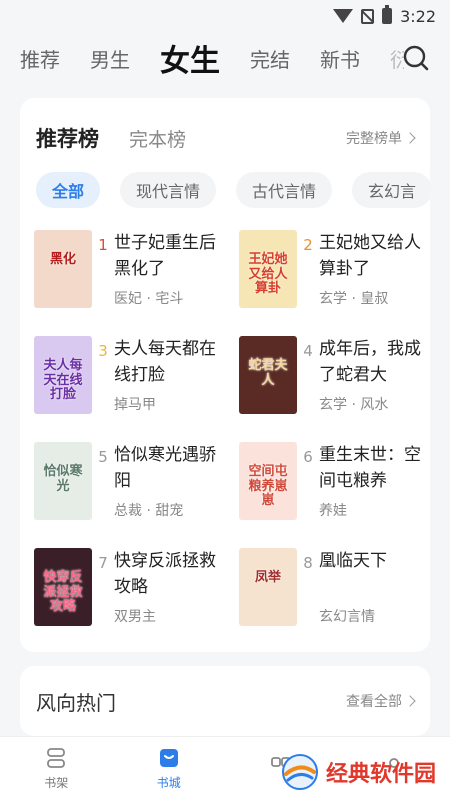 The height and width of the screenshot is (800, 450). I want to click on book-item: 快穿反派拯救攻略 7 快穿反派拯救攻略双男主, so click(136, 587).